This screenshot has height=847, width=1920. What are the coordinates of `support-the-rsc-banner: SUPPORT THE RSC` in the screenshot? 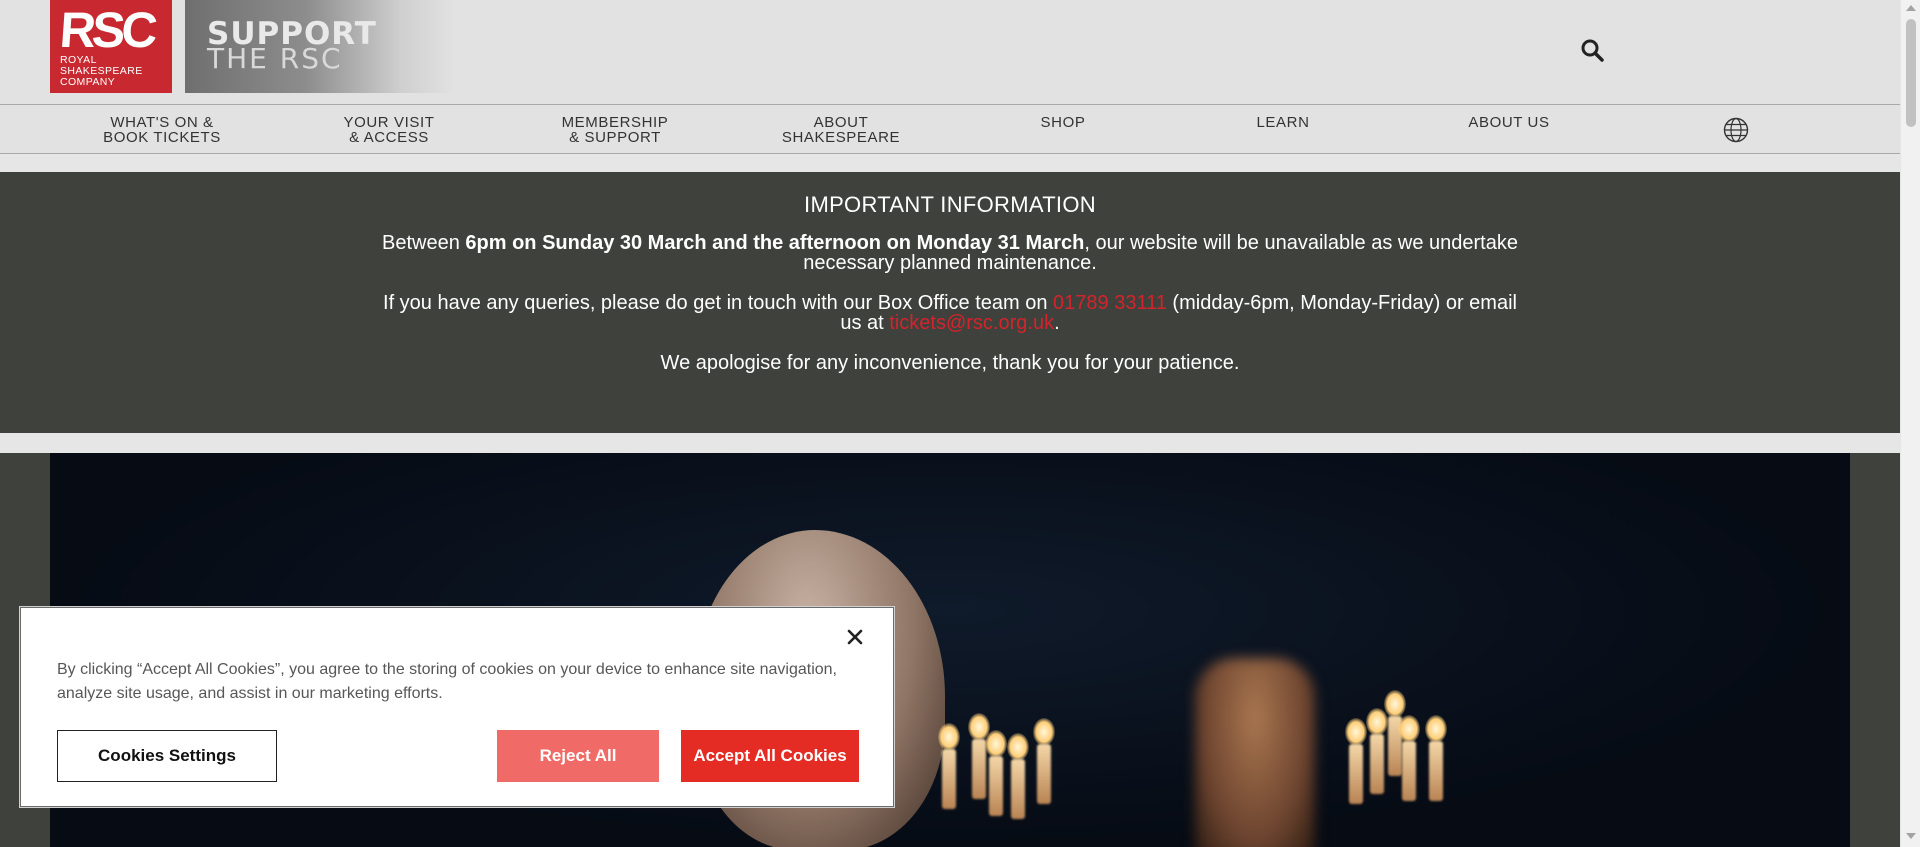 It's located at (320, 46).